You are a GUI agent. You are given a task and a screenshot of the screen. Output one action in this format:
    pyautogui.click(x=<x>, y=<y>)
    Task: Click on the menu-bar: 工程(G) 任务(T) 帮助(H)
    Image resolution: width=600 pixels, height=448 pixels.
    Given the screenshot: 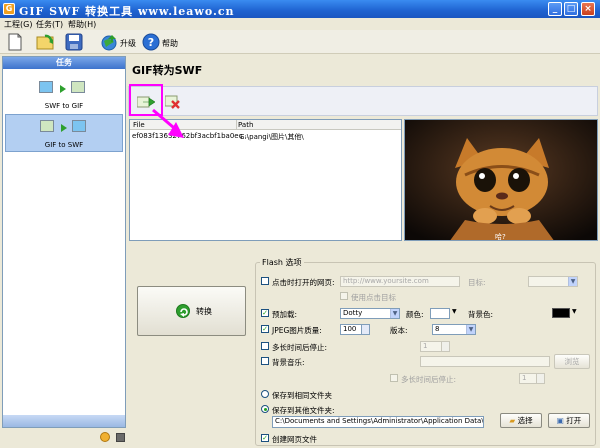 What is the action you would take?
    pyautogui.click(x=300, y=24)
    